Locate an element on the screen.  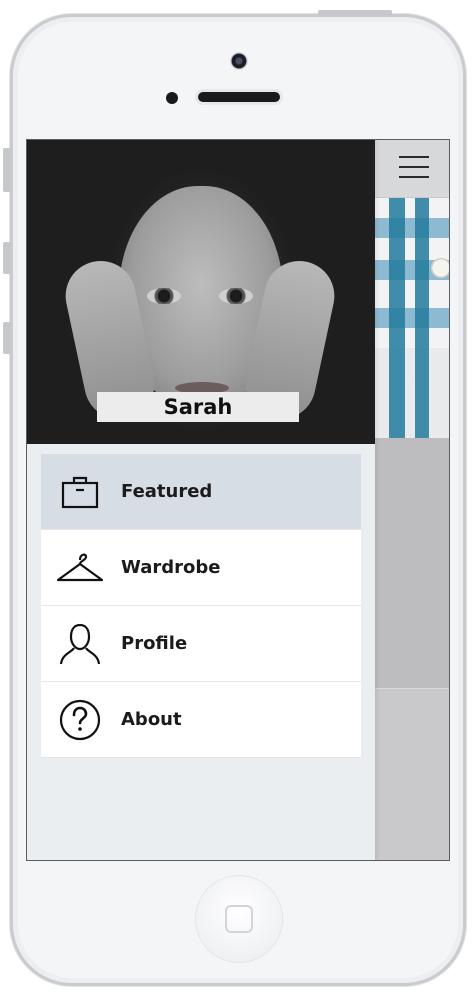
briefcase-icon is located at coordinates (80, 492).